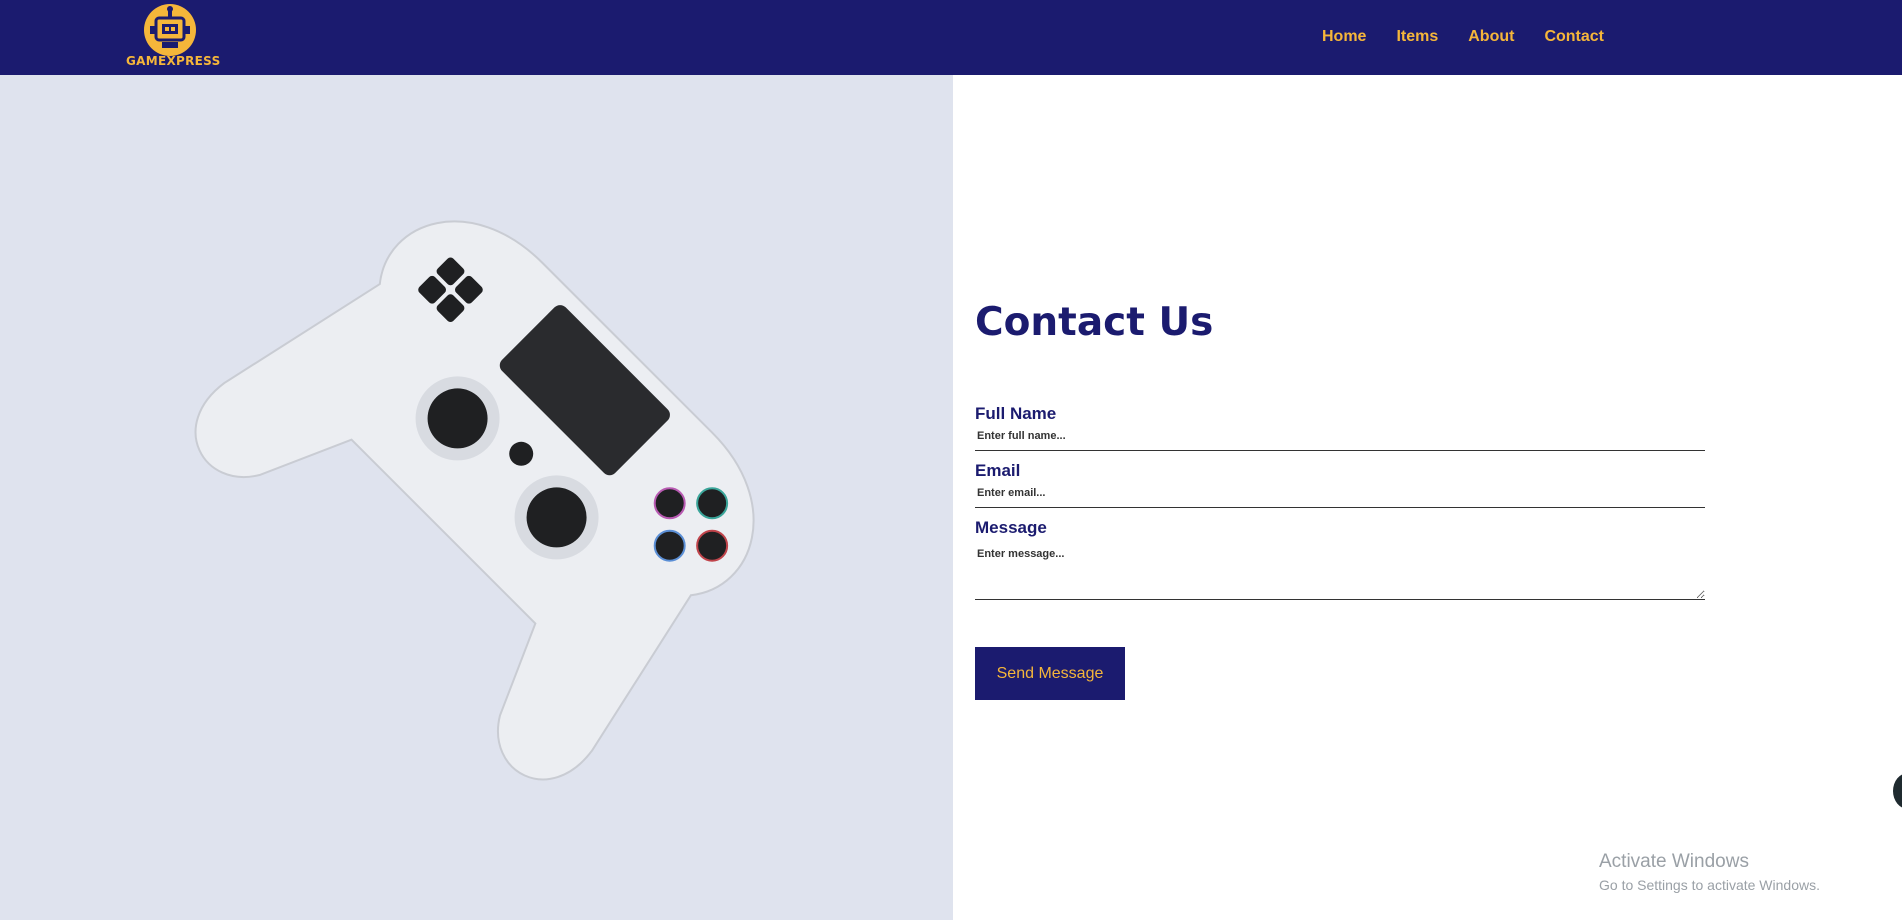 This screenshot has height=920, width=1902. Describe the element at coordinates (1491, 37) in the screenshot. I see `nav-about: About` at that location.